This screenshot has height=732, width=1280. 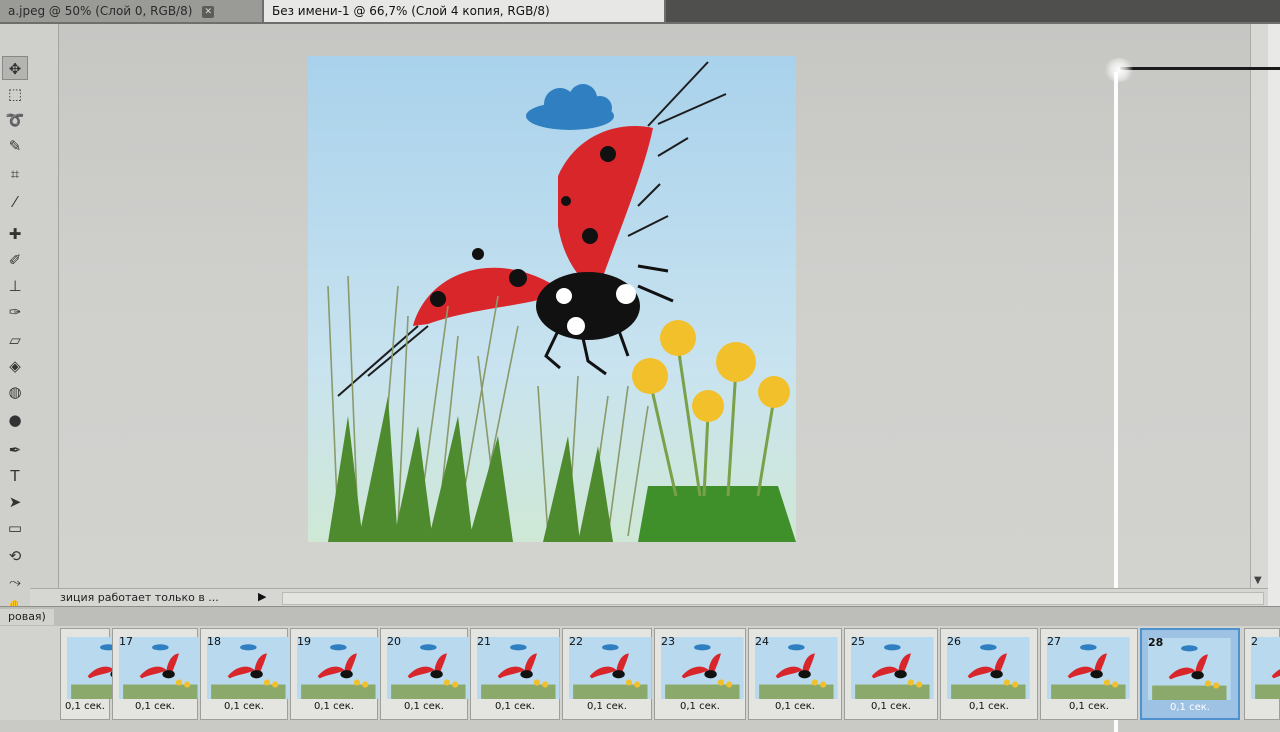 I want to click on frame-number: 21, so click(x=484, y=641).